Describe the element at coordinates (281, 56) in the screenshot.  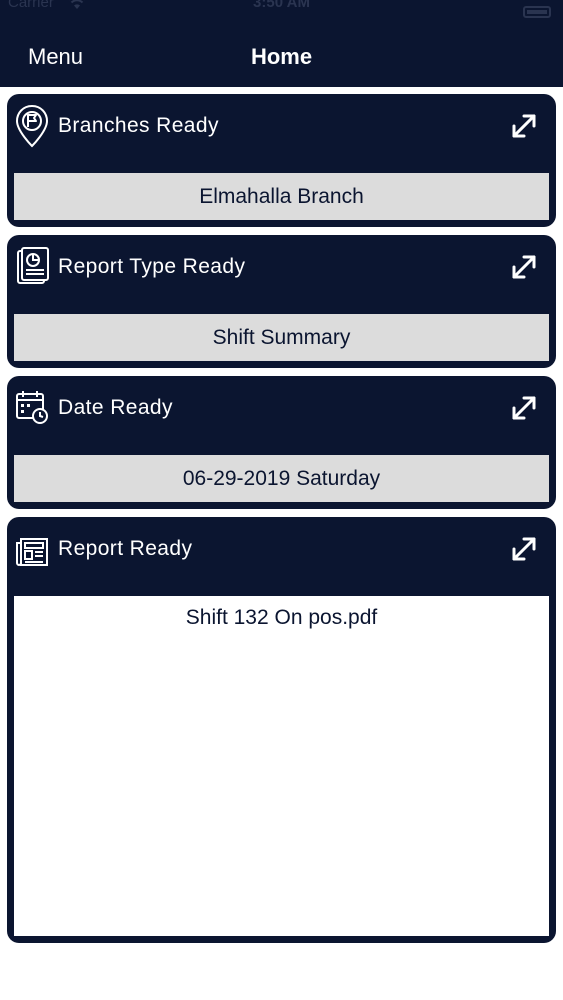
I see `page-title: Home` at that location.